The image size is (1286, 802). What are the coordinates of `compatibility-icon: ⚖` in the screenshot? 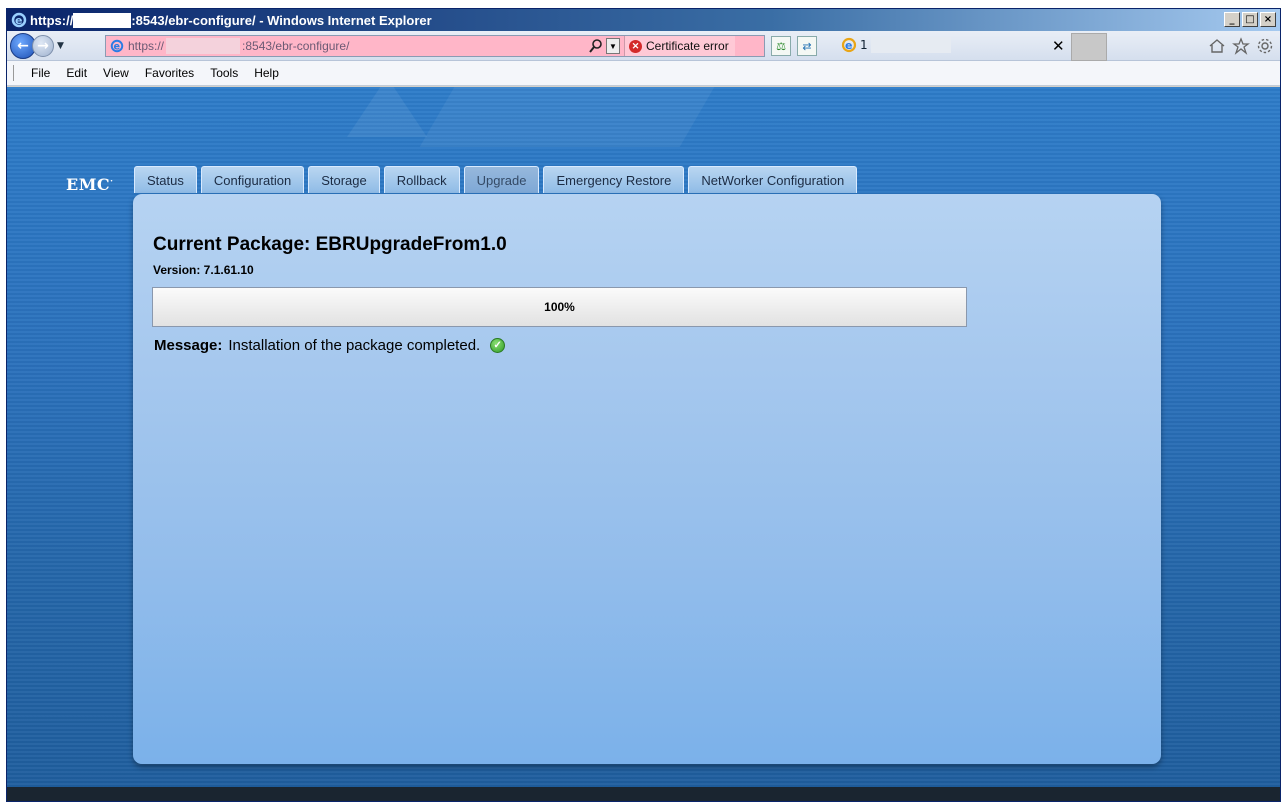 It's located at (781, 46).